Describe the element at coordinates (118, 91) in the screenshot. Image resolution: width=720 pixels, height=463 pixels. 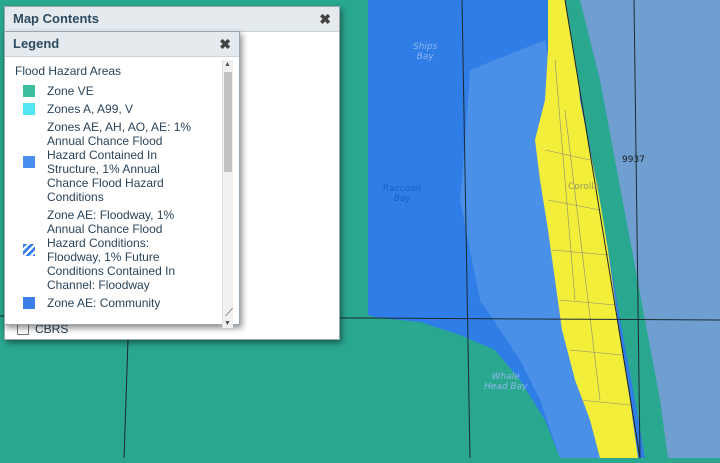
I see `legend-item: Zone VE` at that location.